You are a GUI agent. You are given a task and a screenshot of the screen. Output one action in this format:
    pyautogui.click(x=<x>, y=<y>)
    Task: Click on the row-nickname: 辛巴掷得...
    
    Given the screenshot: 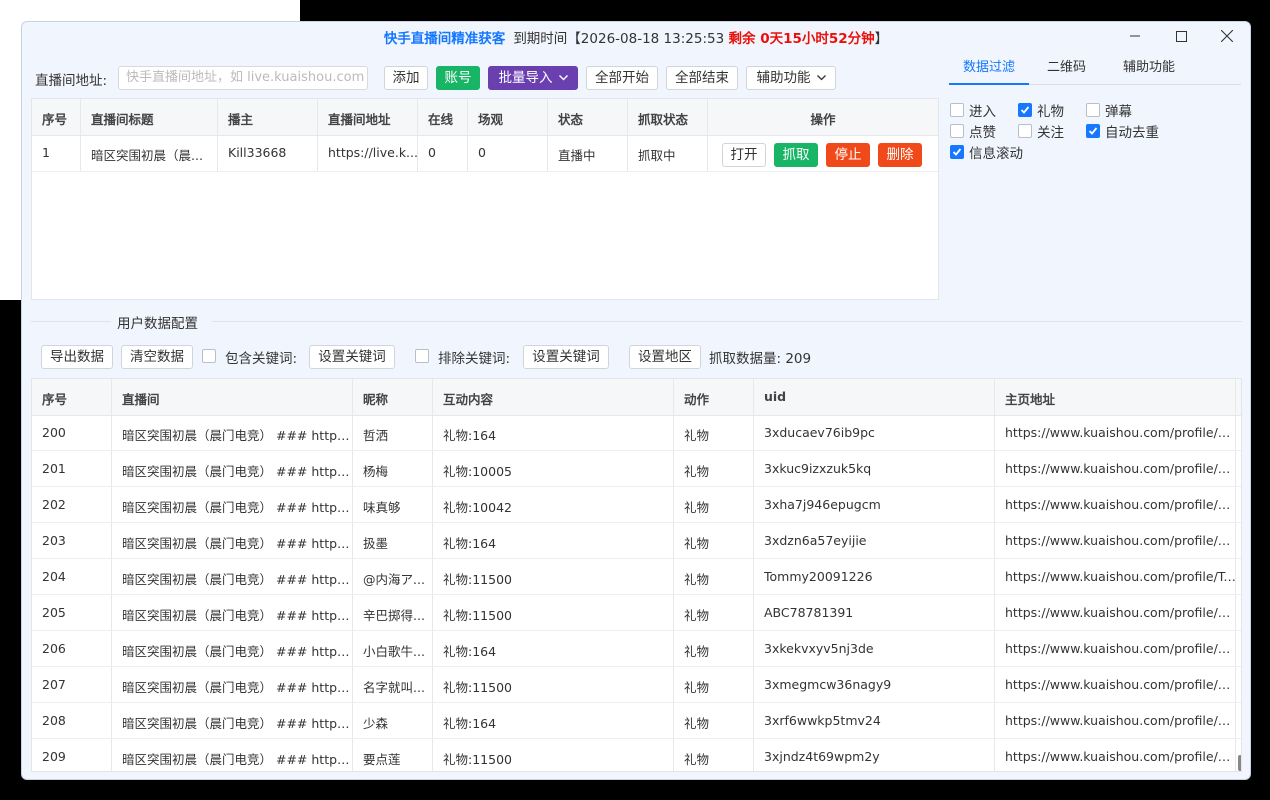 What is the action you would take?
    pyautogui.click(x=394, y=615)
    